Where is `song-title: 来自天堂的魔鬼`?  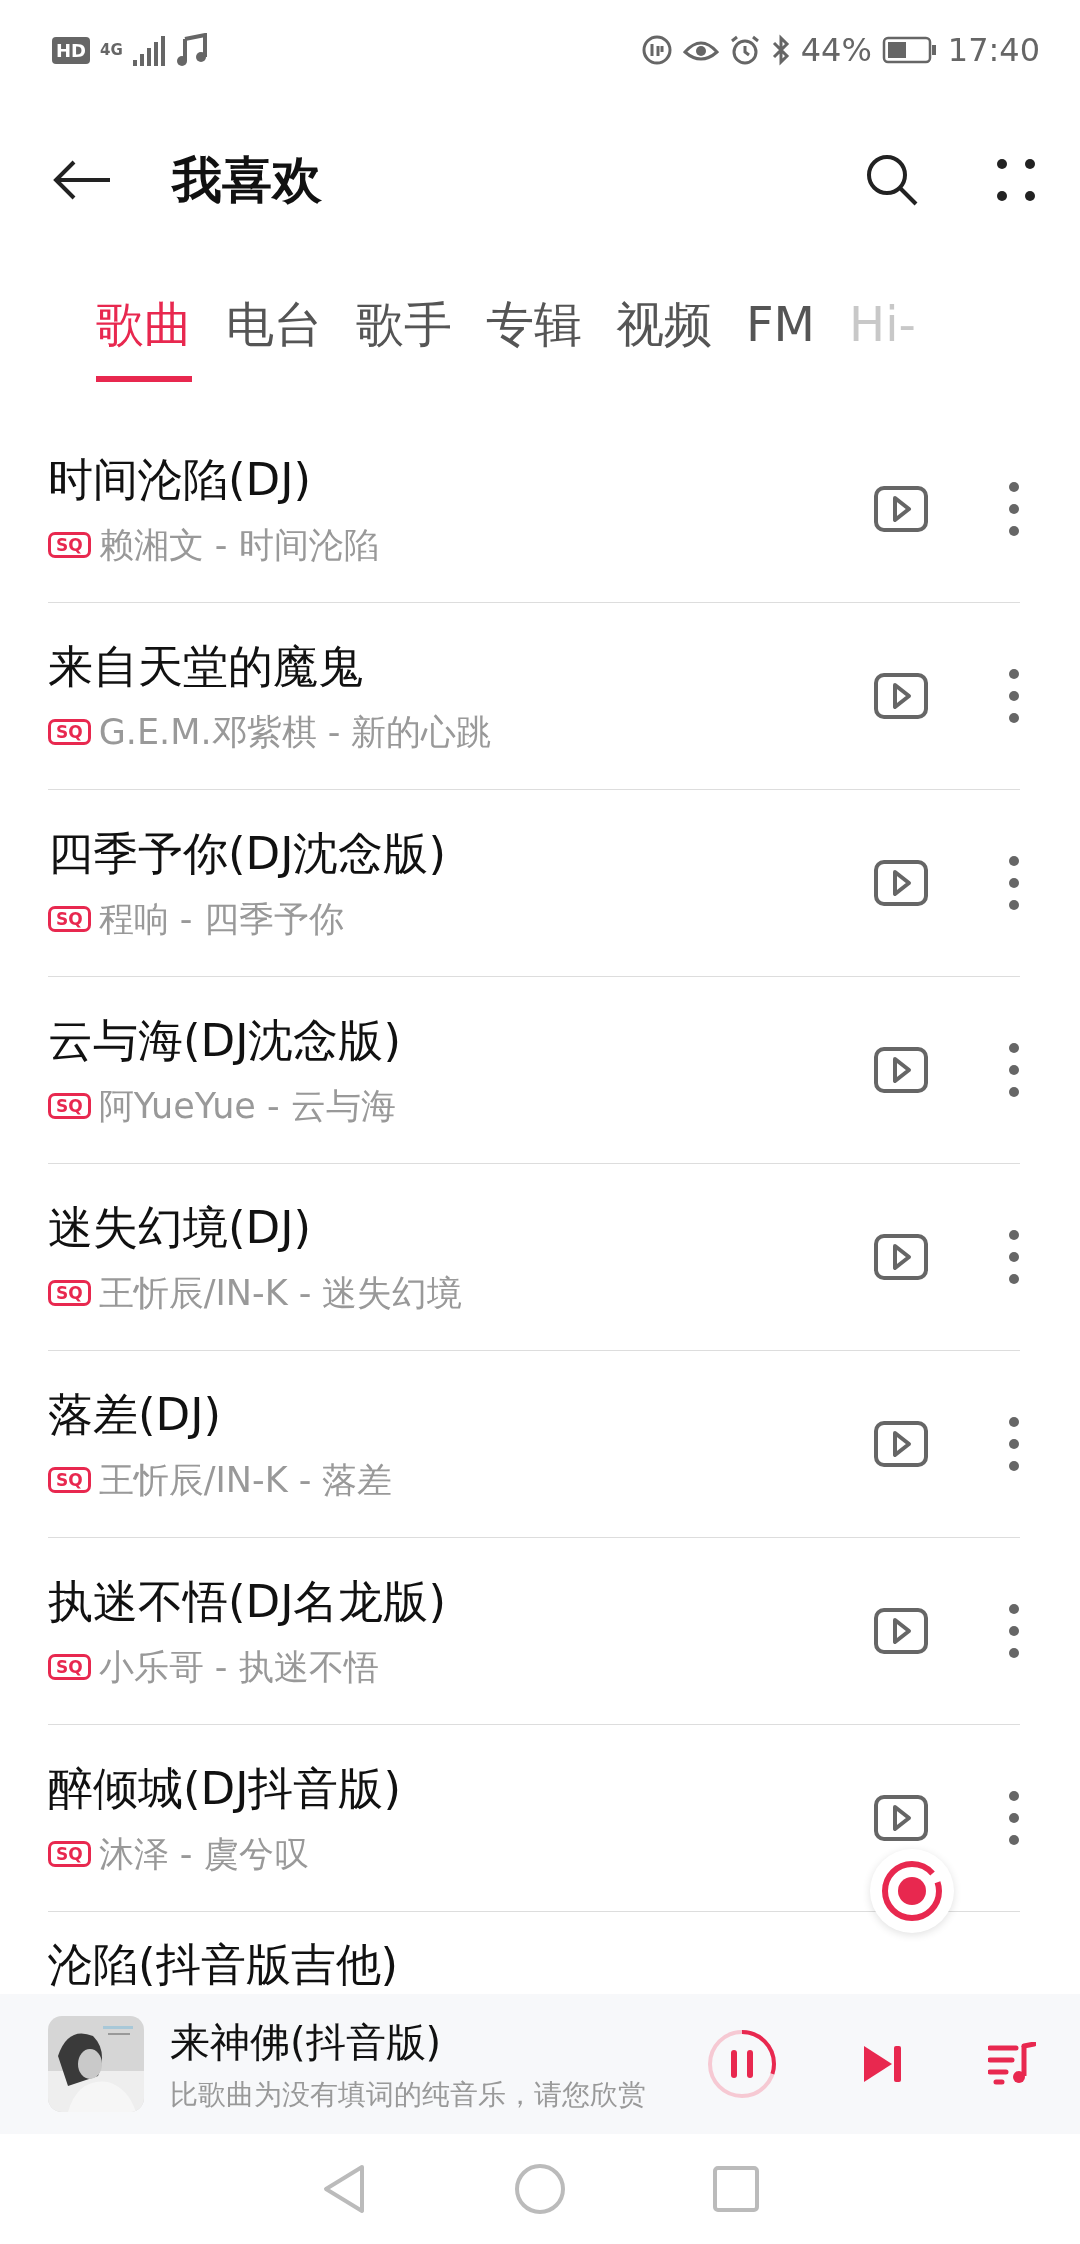
song-title: 来自天堂的魔鬼 is located at coordinates (461, 666).